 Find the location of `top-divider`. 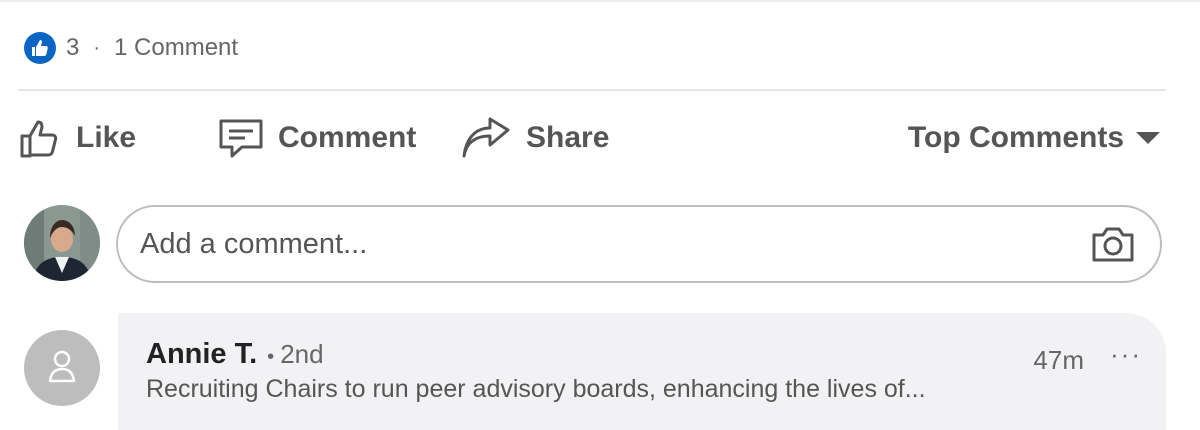

top-divider is located at coordinates (600, 1).